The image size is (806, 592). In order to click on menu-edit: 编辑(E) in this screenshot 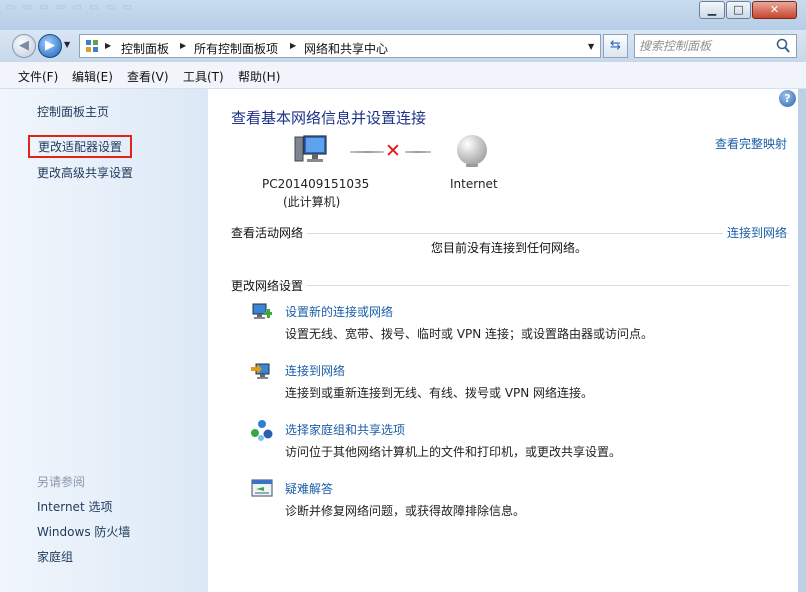, I will do `click(92, 76)`.